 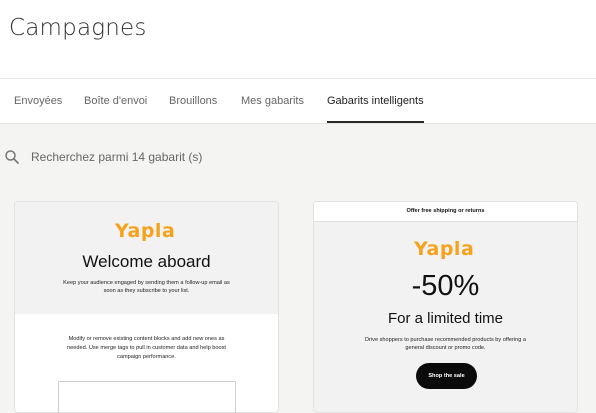 What do you see at coordinates (445, 318) in the screenshot?
I see `template-subheadline: For a limited time` at bounding box center [445, 318].